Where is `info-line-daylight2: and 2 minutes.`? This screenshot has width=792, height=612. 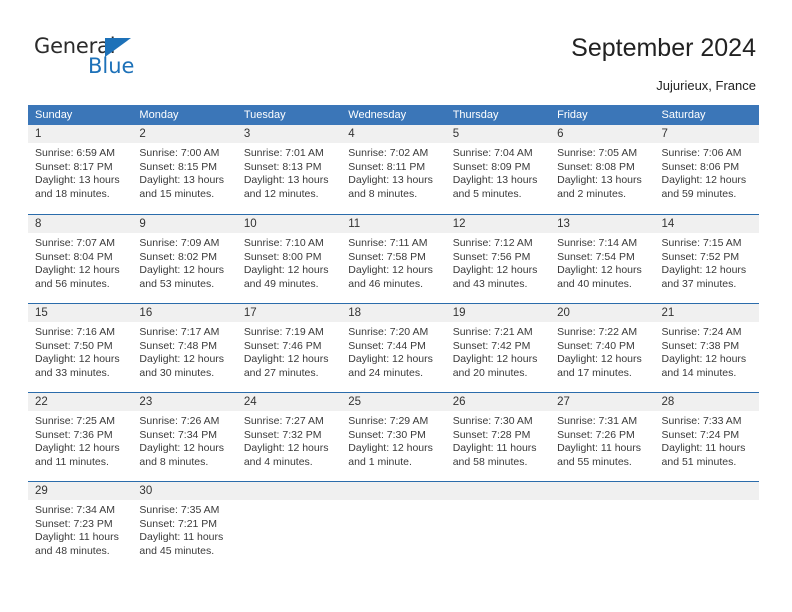
info-line-daylight2: and 2 minutes. is located at coordinates (591, 193).